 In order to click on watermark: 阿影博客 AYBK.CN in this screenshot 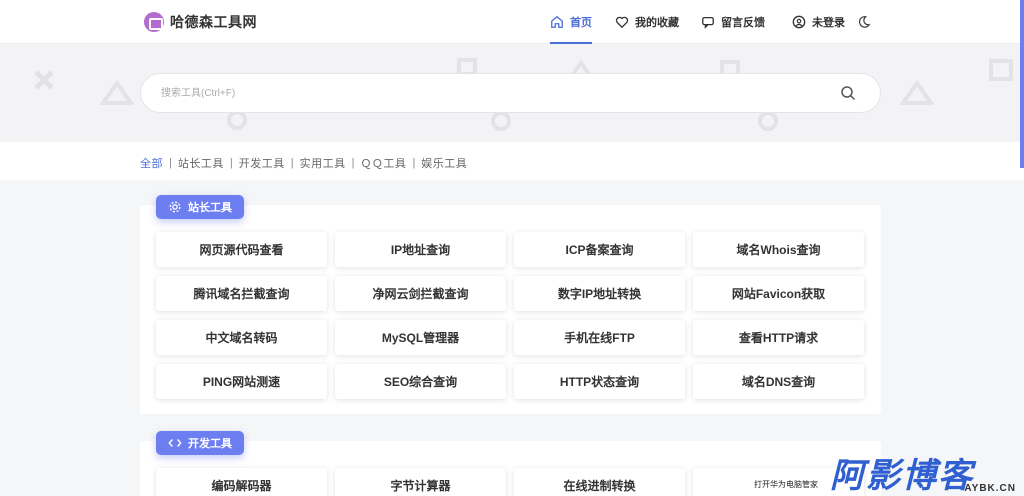, I will do `click(927, 472)`.